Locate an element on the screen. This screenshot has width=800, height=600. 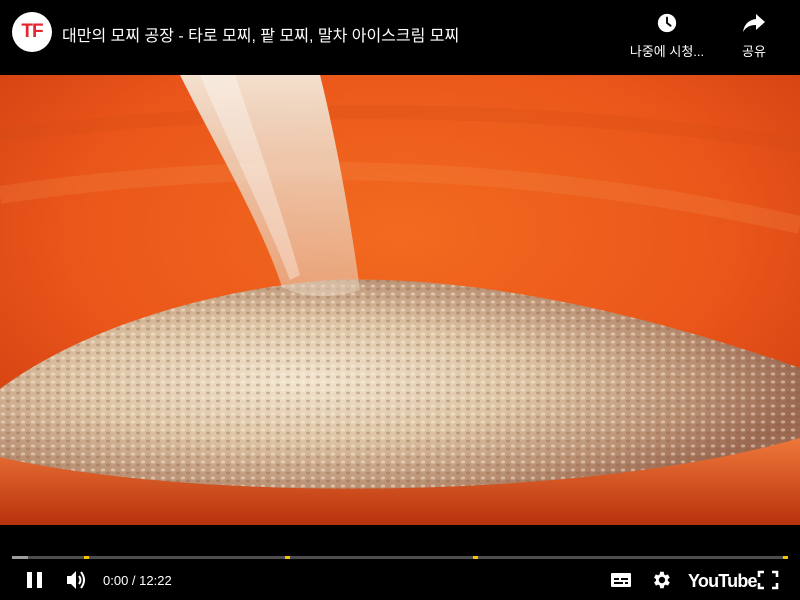
channel-logo-text: TF is located at coordinates (32, 31).